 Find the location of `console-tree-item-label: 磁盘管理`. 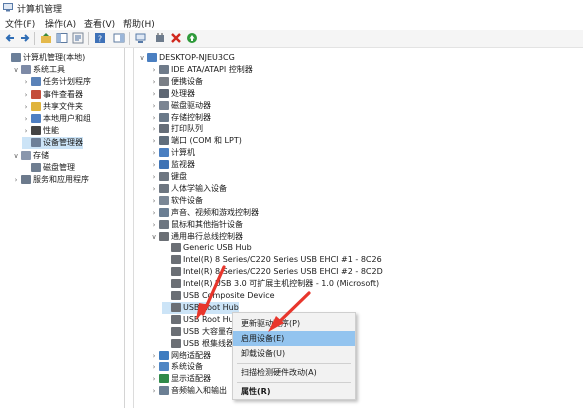

console-tree-item-label: 磁盘管理 is located at coordinates (59, 167).